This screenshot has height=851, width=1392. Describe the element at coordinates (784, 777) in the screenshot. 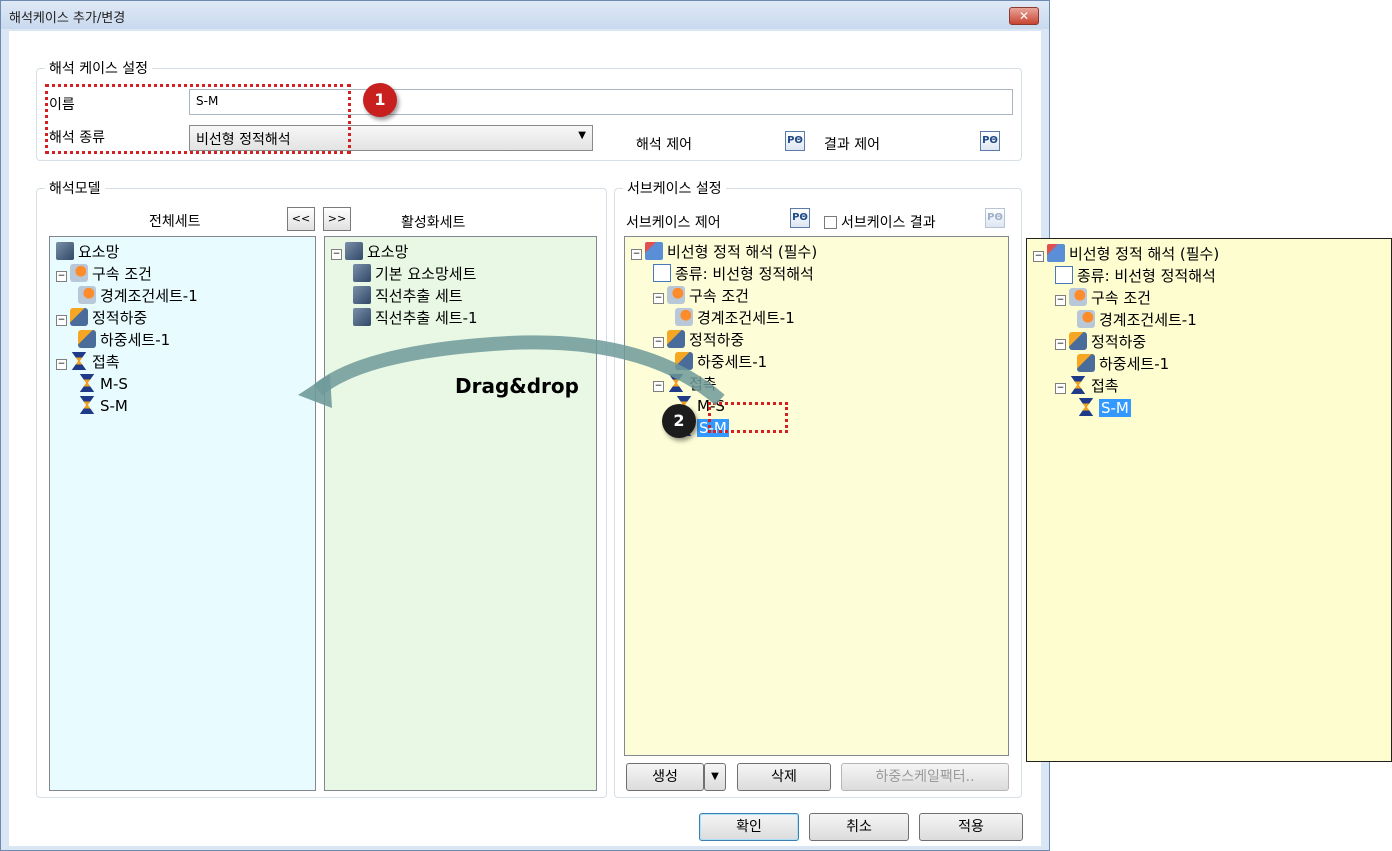

I see `delete-button: 삭제` at that location.